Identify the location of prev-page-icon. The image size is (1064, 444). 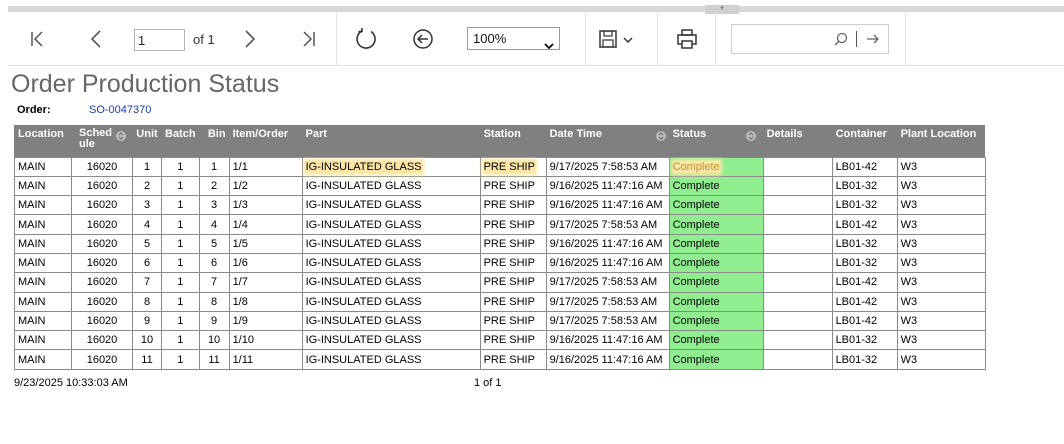
(97, 39).